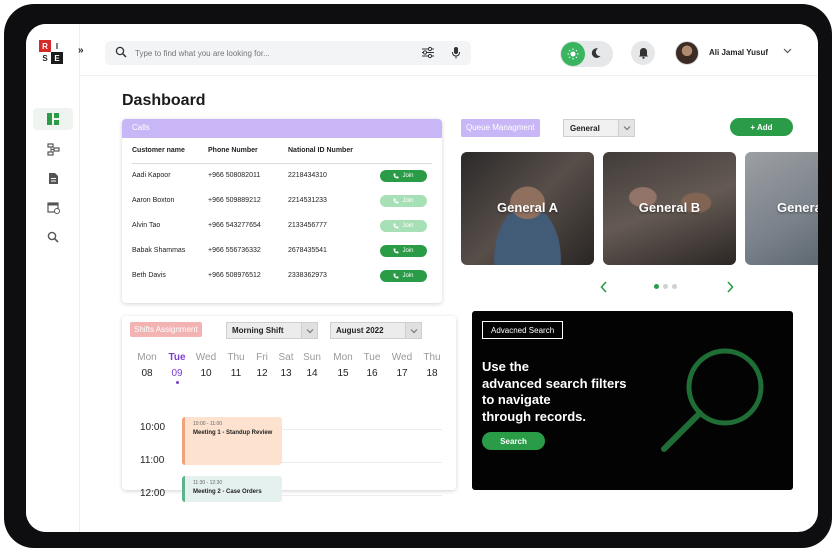 Image resolution: width=835 pixels, height=550 pixels. I want to click on queue-tile-general-c: General C, so click(781, 208).